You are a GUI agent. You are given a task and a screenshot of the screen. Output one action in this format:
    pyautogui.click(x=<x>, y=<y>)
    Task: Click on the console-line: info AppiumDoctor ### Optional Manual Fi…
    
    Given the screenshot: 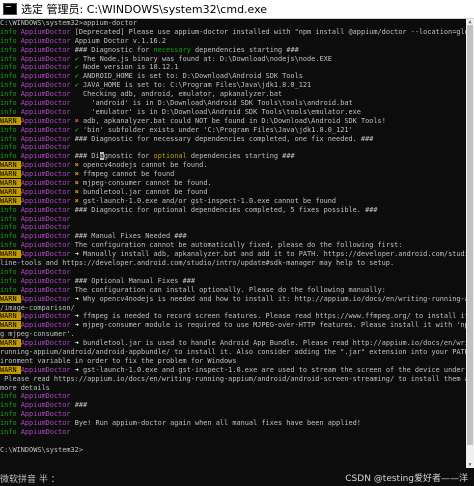 What is the action you would take?
    pyautogui.click(x=233, y=281)
    